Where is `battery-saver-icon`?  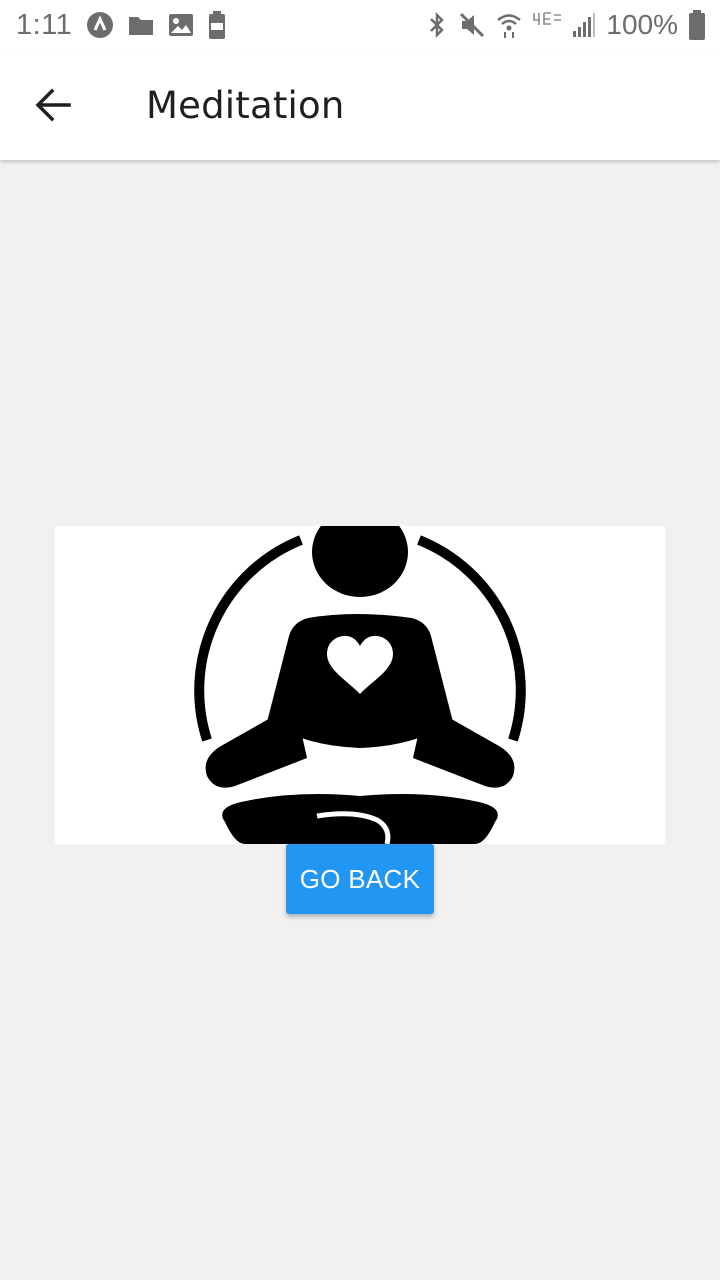
battery-saver-icon is located at coordinates (217, 25).